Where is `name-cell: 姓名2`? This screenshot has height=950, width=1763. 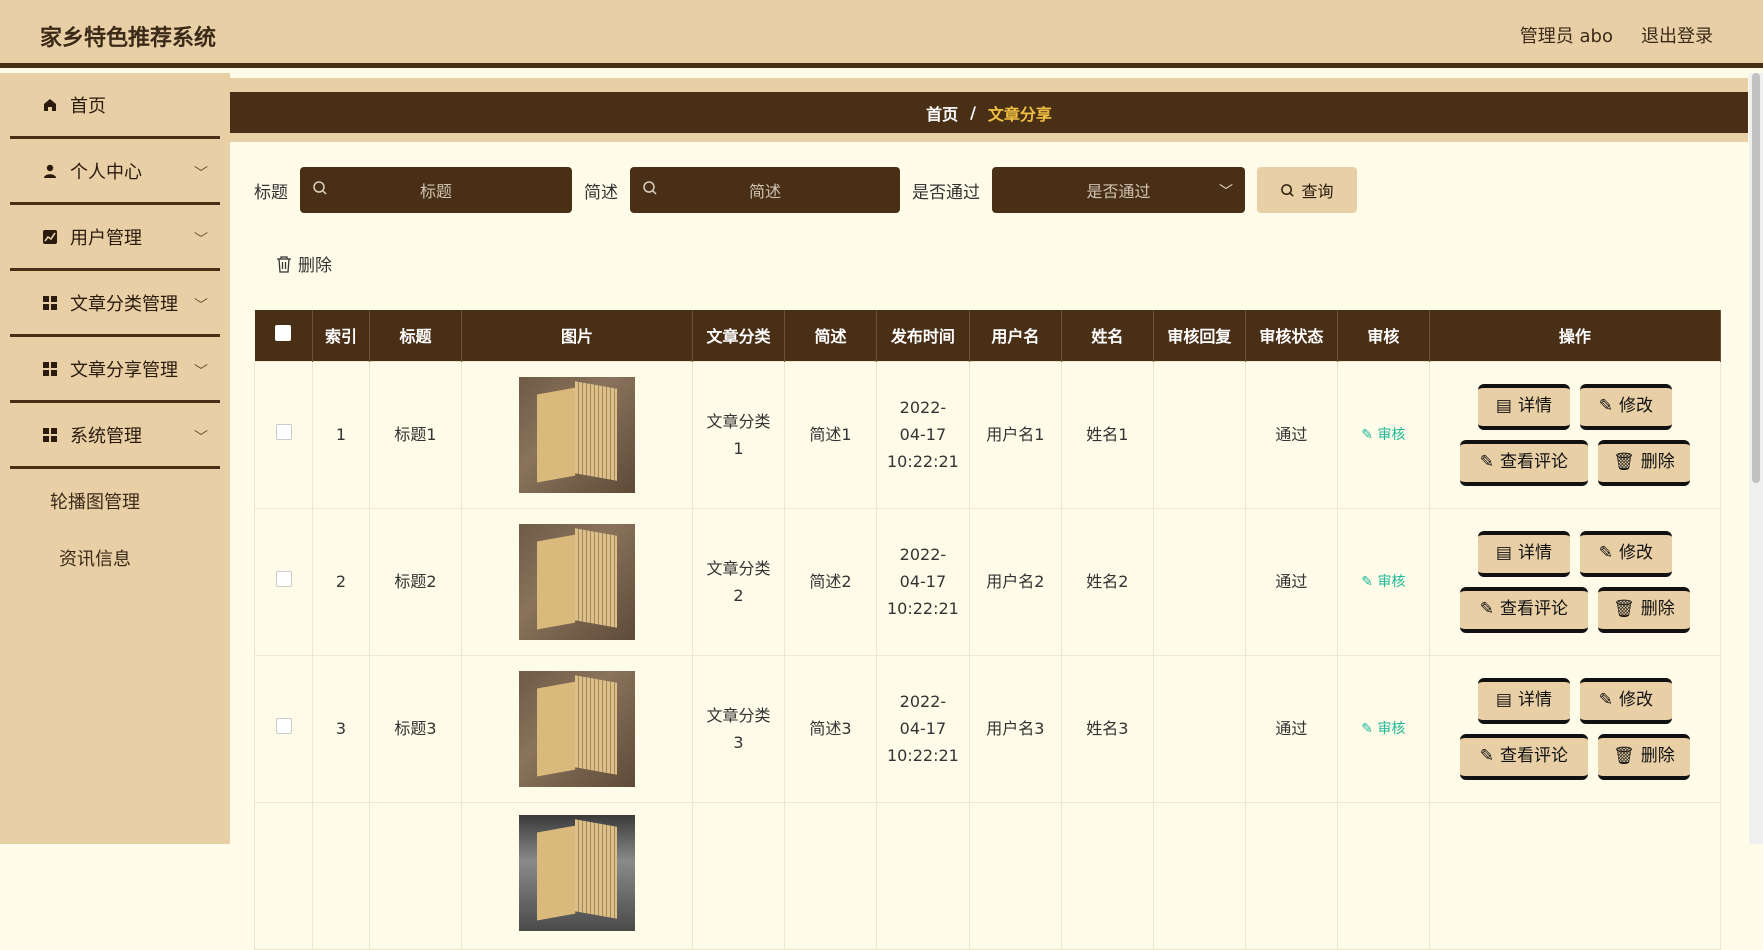 name-cell: 姓名2 is located at coordinates (1107, 581).